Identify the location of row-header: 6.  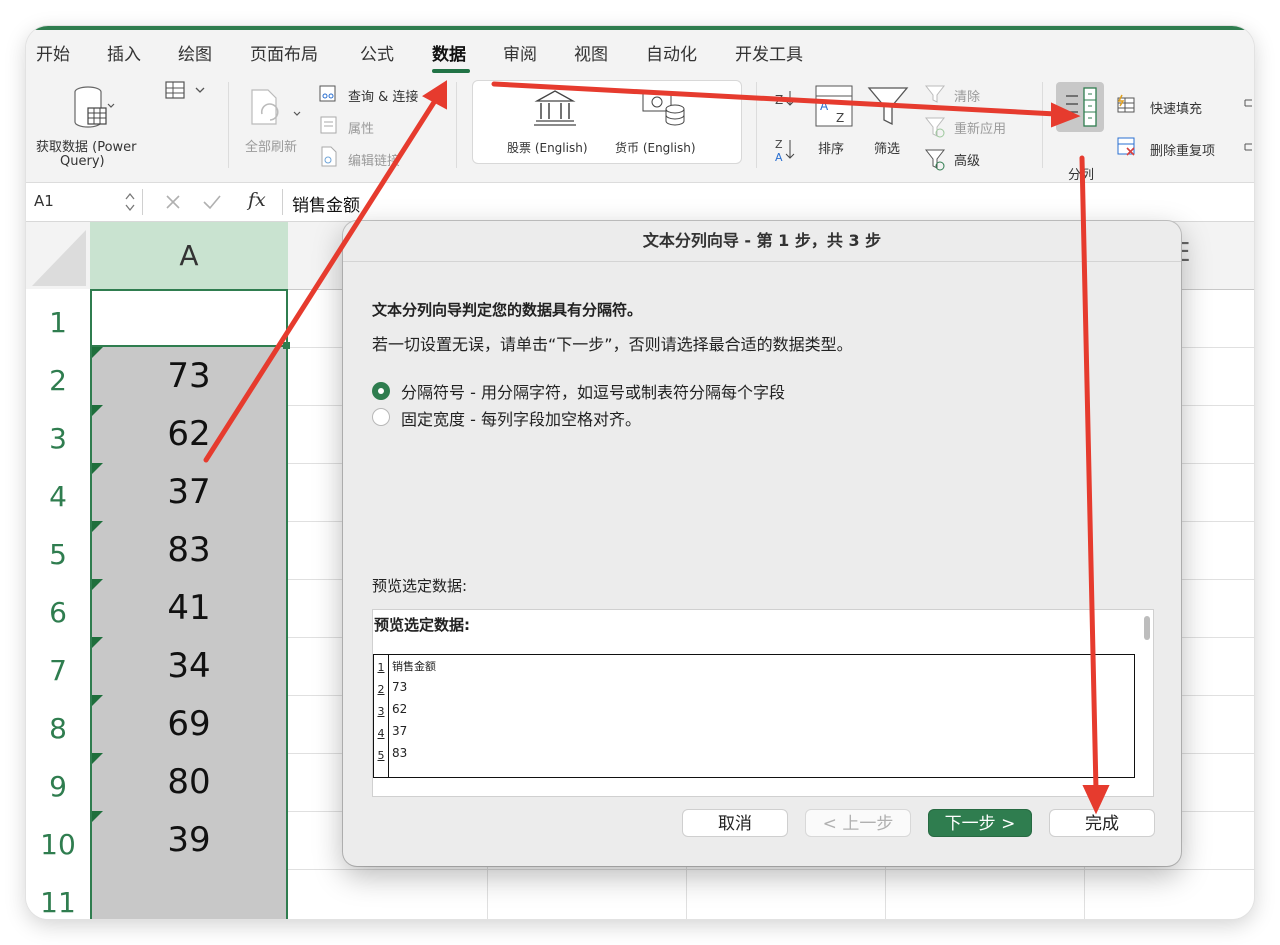
(58, 608).